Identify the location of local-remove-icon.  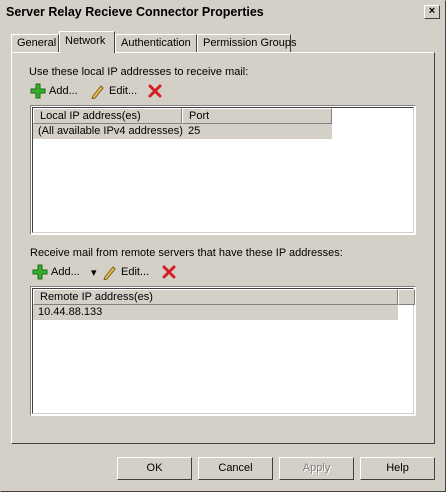
(155, 91).